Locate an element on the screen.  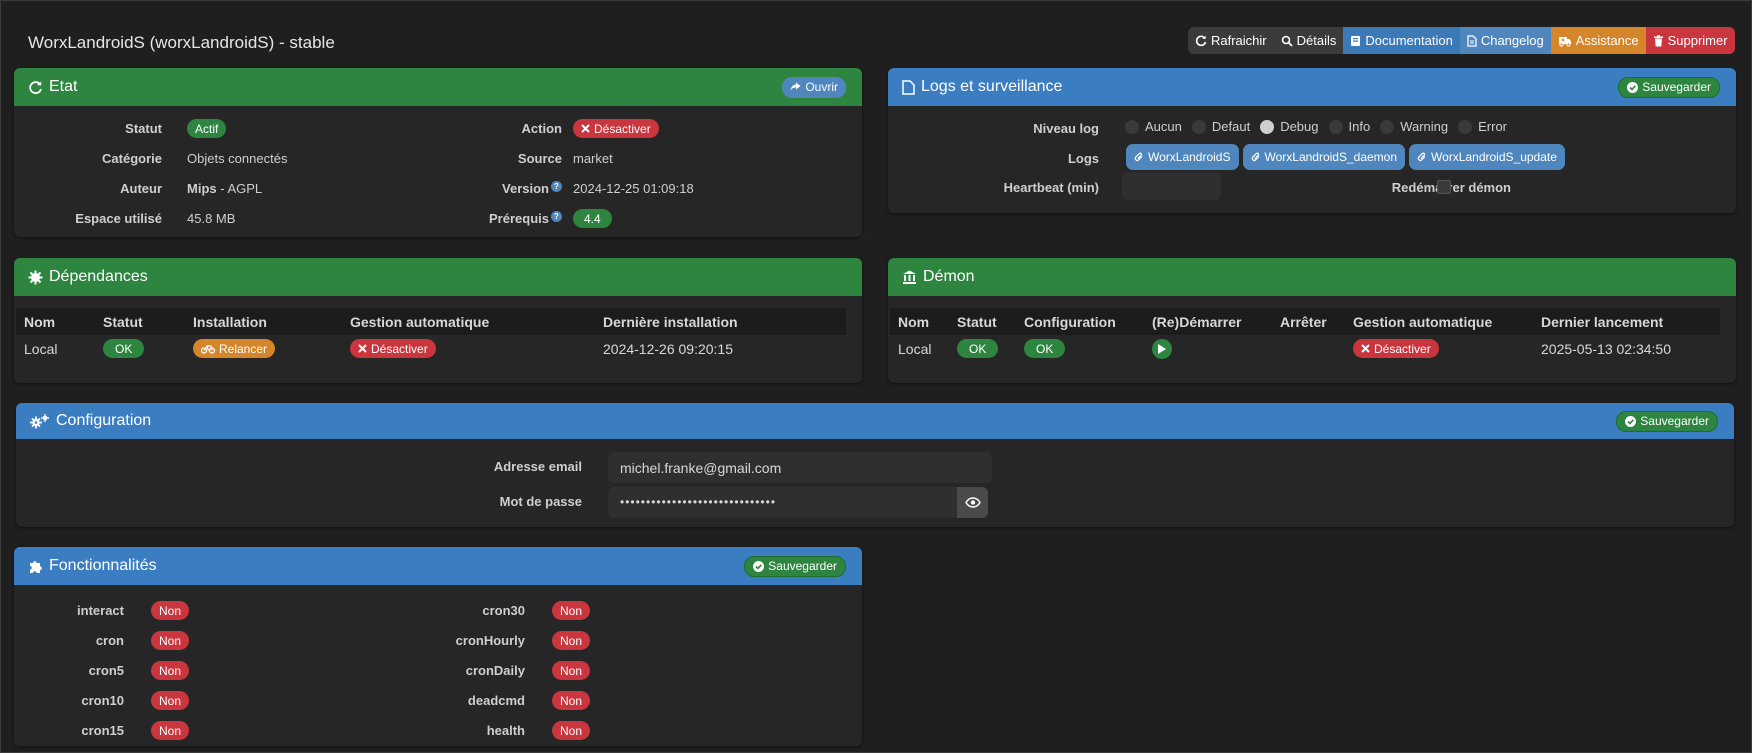
dependances-title: Dépendances is located at coordinates (98, 276).